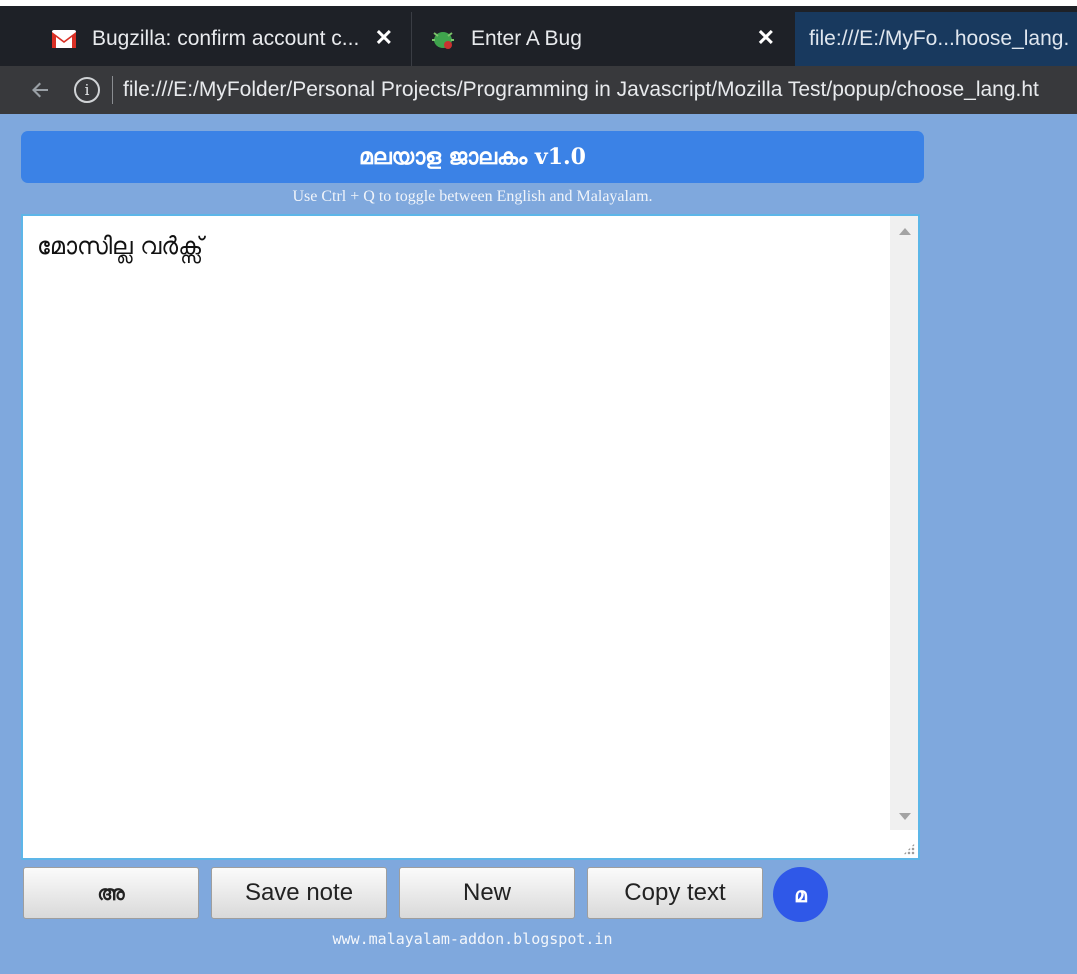 This screenshot has width=1077, height=974. What do you see at coordinates (487, 893) in the screenshot?
I see `new-button: New` at bounding box center [487, 893].